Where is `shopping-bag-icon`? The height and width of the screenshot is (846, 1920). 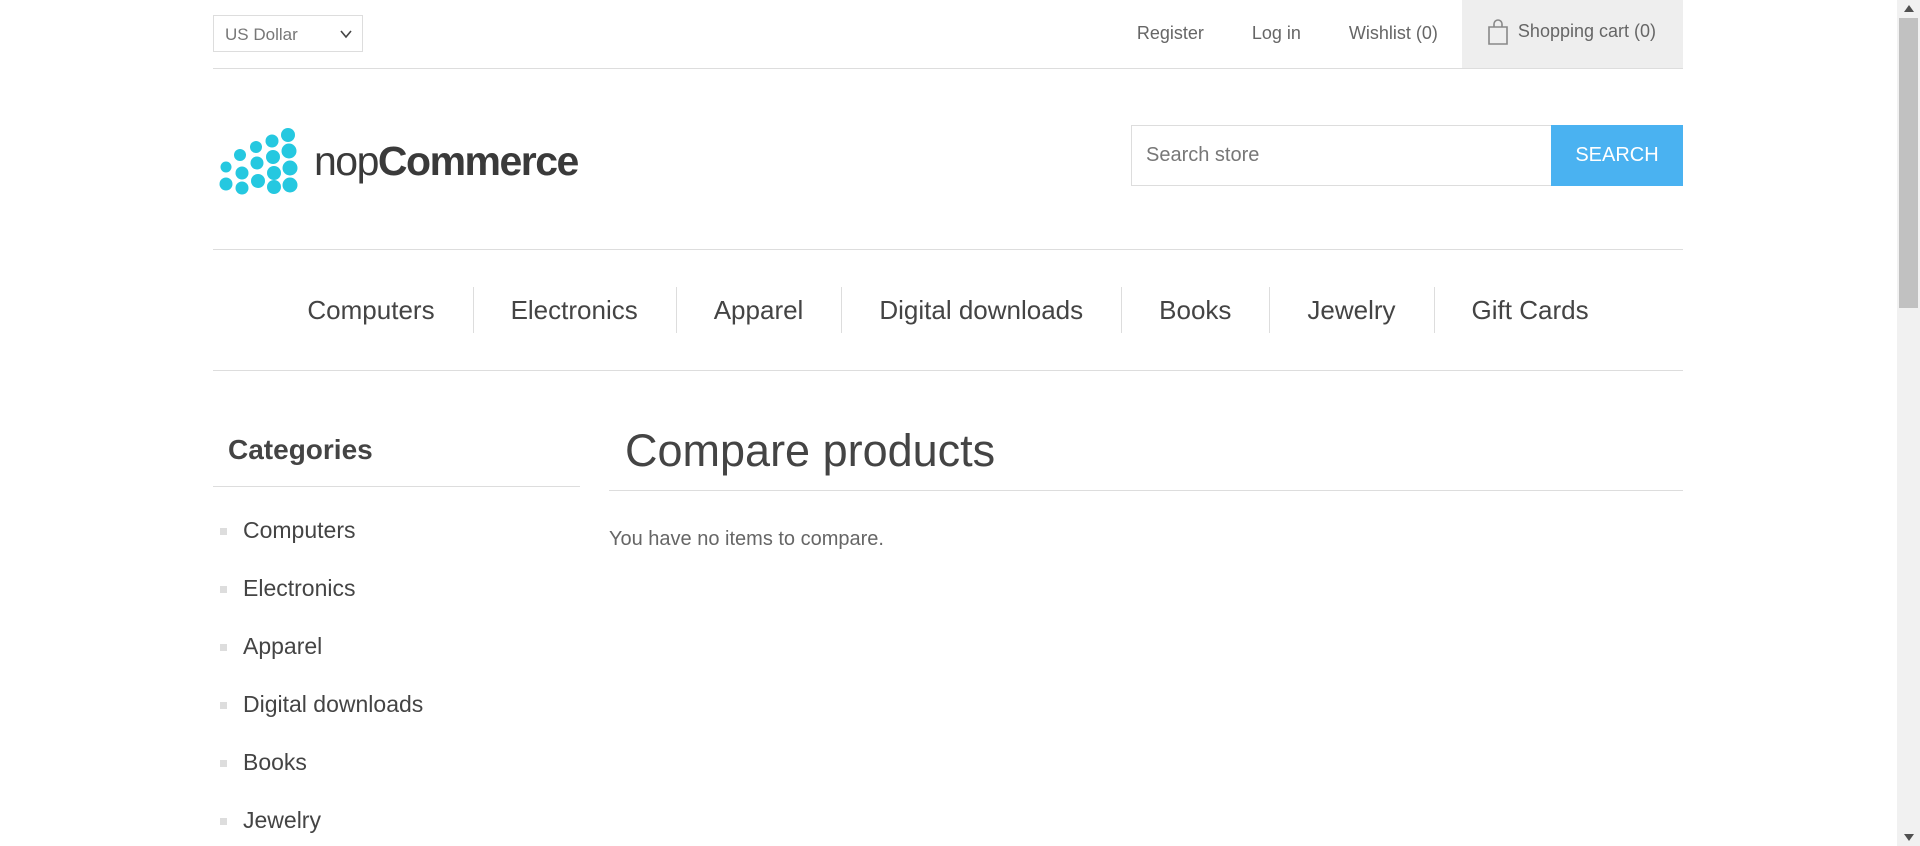 shopping-bag-icon is located at coordinates (1498, 32).